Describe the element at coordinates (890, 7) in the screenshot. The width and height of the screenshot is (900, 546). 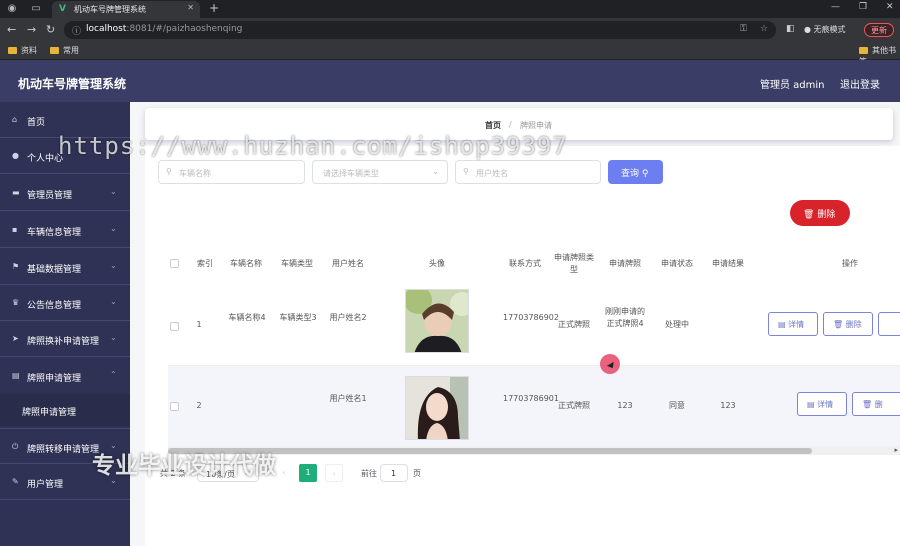
I see `close-window-icon: ✕` at that location.